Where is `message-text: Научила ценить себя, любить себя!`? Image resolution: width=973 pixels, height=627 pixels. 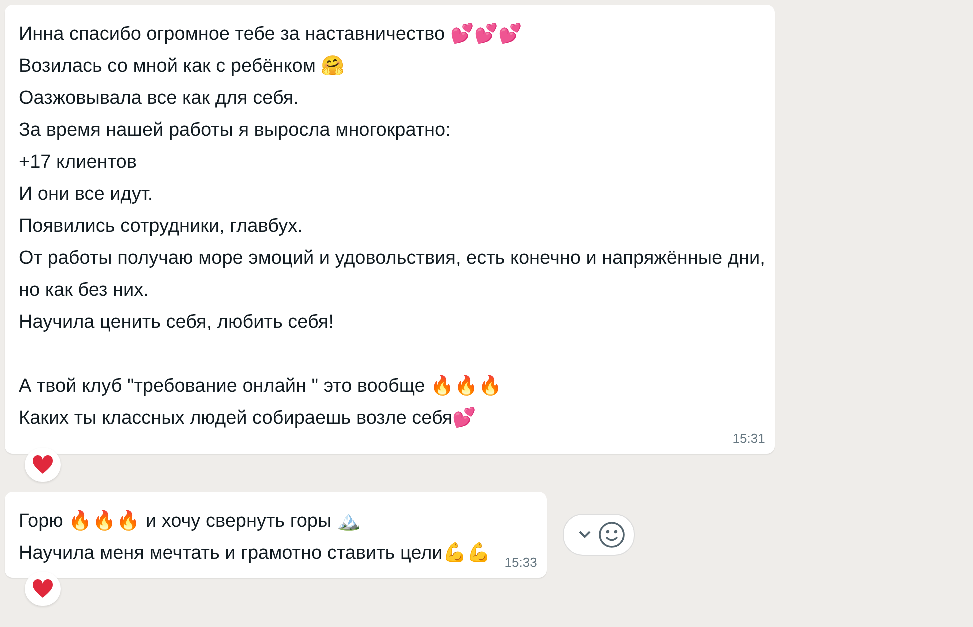
message-text: Научила ценить себя, любить себя! is located at coordinates (177, 323).